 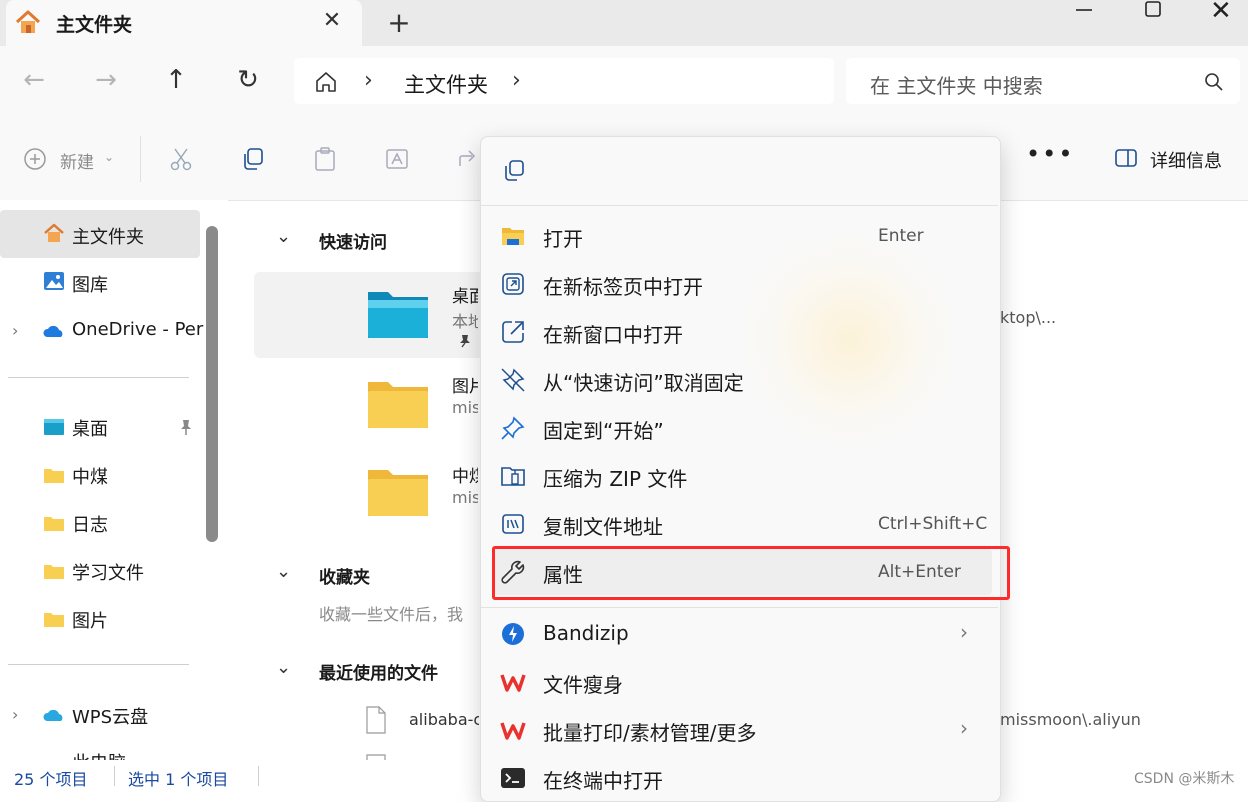 I want to click on sidebar-item-wps-cloud: WPS云盘, so click(x=110, y=716).